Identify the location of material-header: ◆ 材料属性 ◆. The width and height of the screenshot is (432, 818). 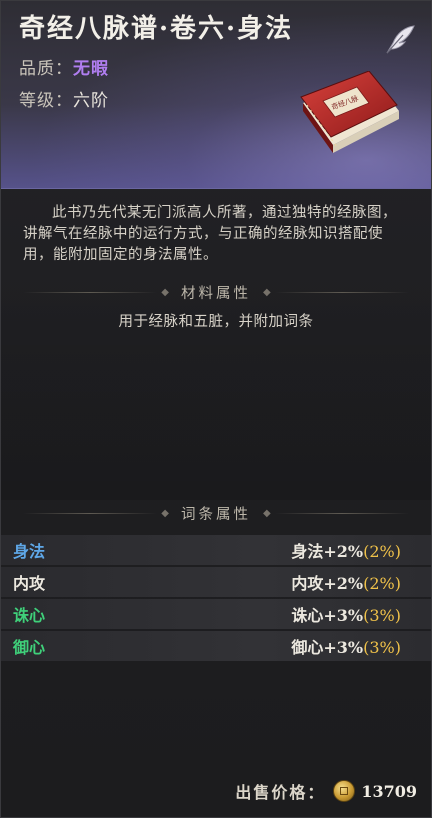
(216, 292).